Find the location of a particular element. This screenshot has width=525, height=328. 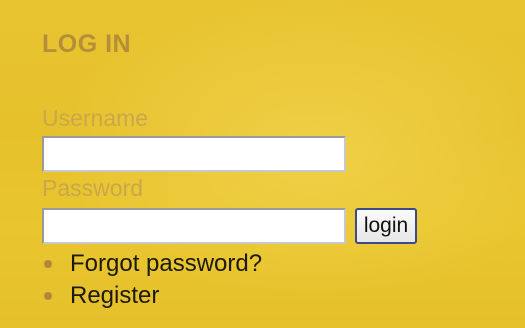

list-item: Register is located at coordinates (152, 298).